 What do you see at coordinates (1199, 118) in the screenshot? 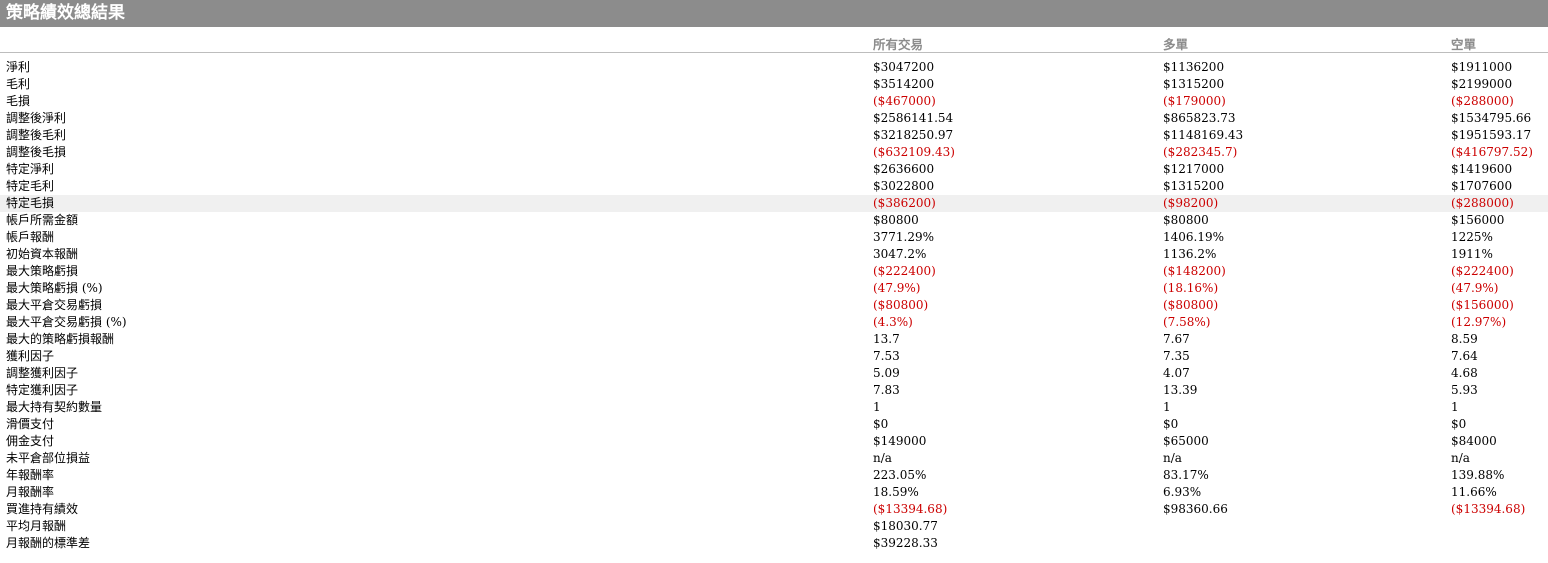
I see `value-long: $865823.73` at bounding box center [1199, 118].